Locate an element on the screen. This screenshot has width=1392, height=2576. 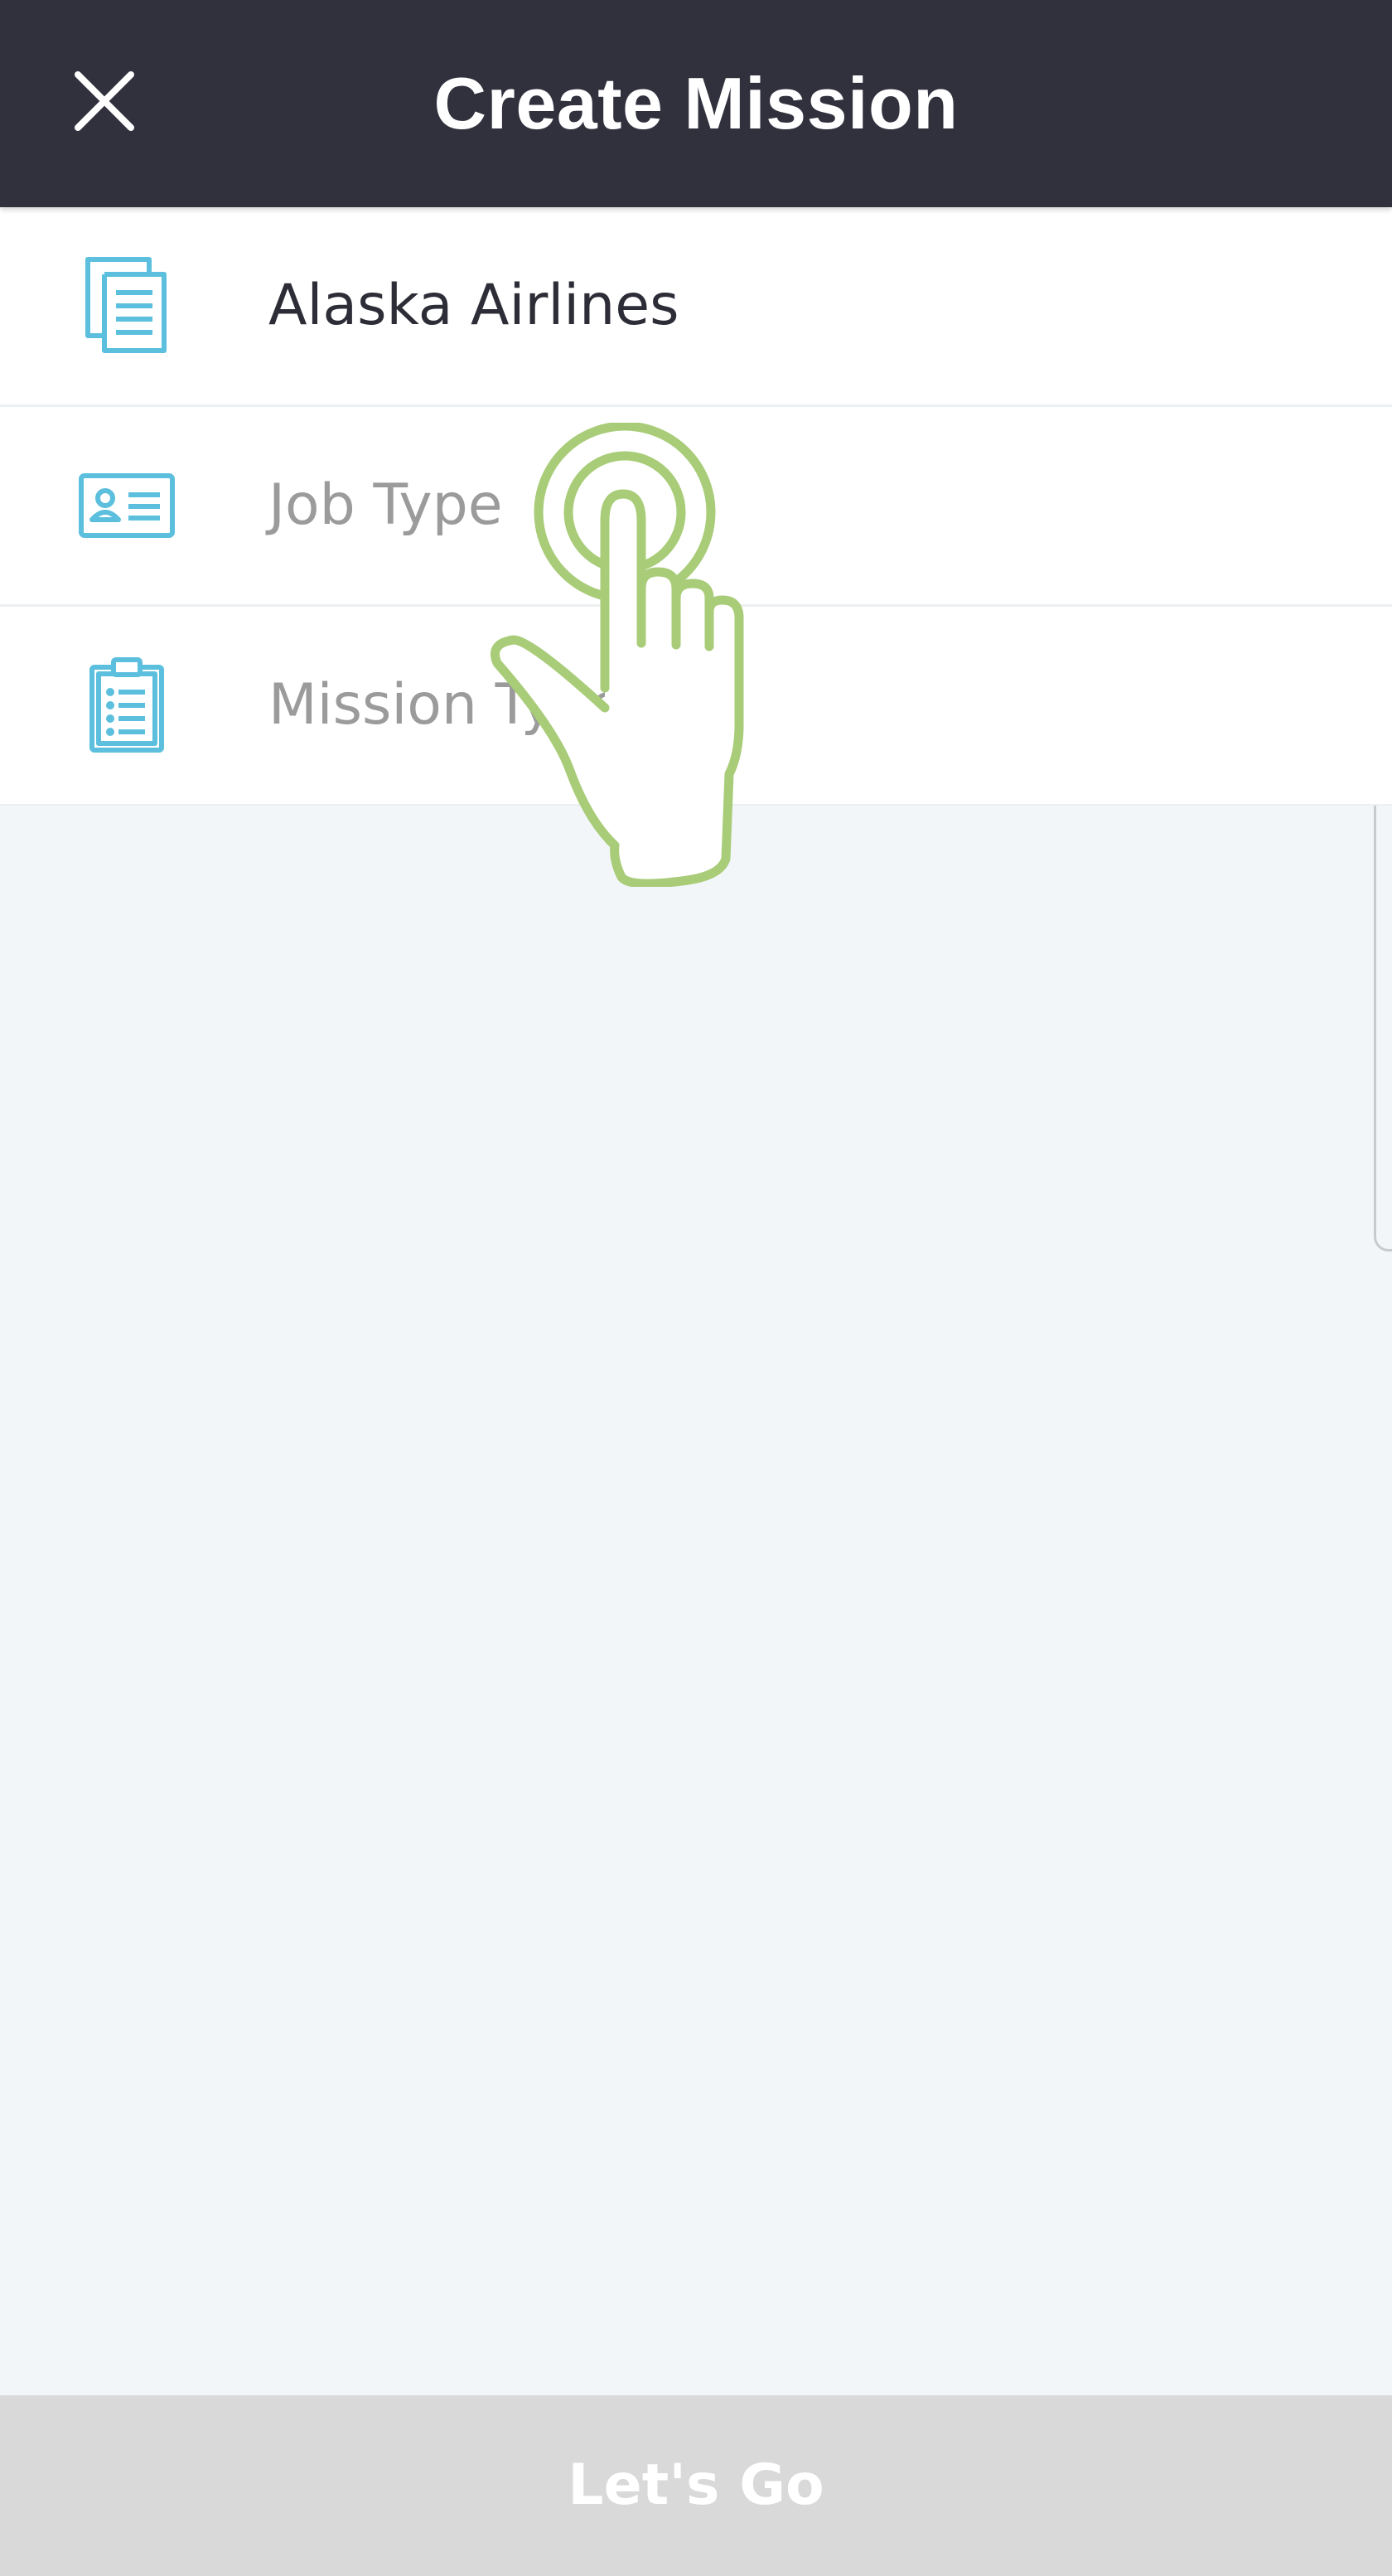
close-icon is located at coordinates (104, 101).